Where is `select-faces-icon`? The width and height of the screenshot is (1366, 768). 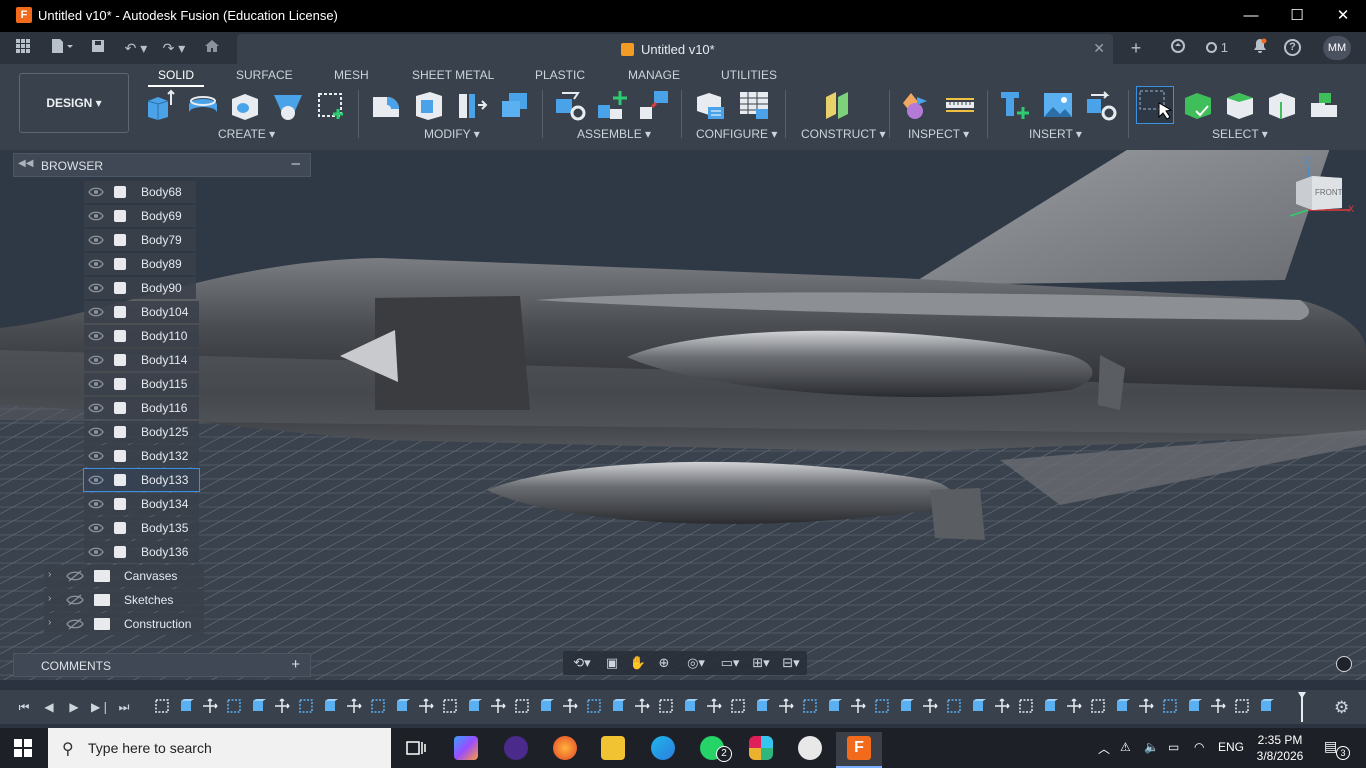
select-faces-icon is located at coordinates (1240, 105).